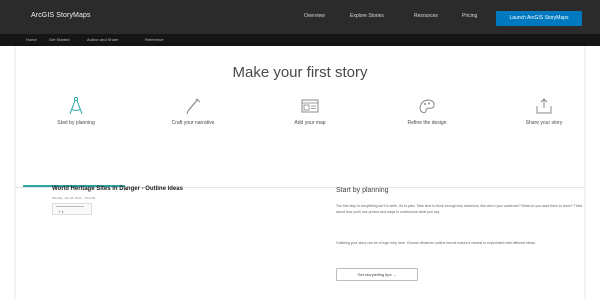  Describe the element at coordinates (469, 16) in the screenshot. I see `nav-pricing: Pricing` at that location.